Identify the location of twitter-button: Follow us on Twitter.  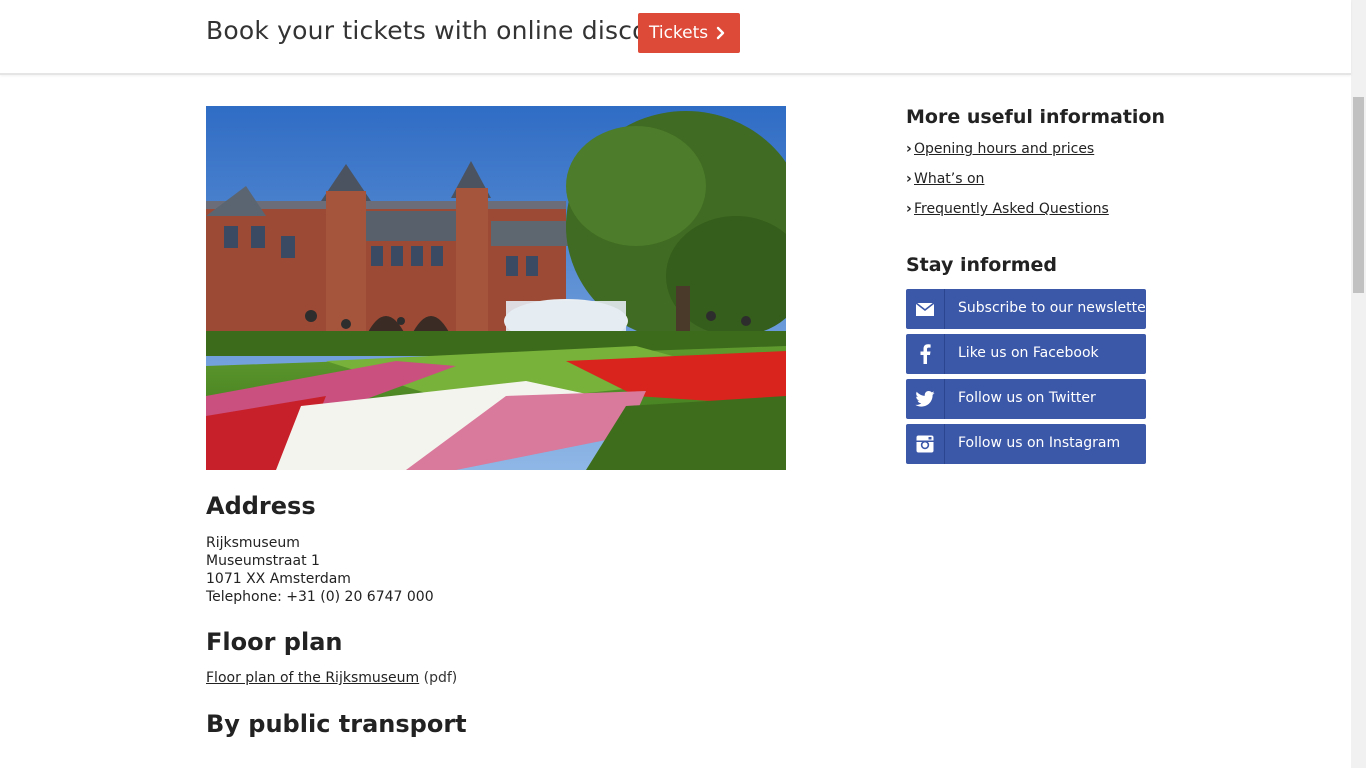
(1026, 399).